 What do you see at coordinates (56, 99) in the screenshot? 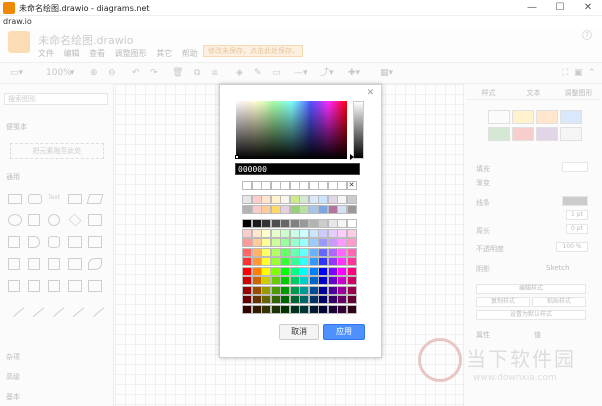
I see `search-shapes-input: 搜索图形` at bounding box center [56, 99].